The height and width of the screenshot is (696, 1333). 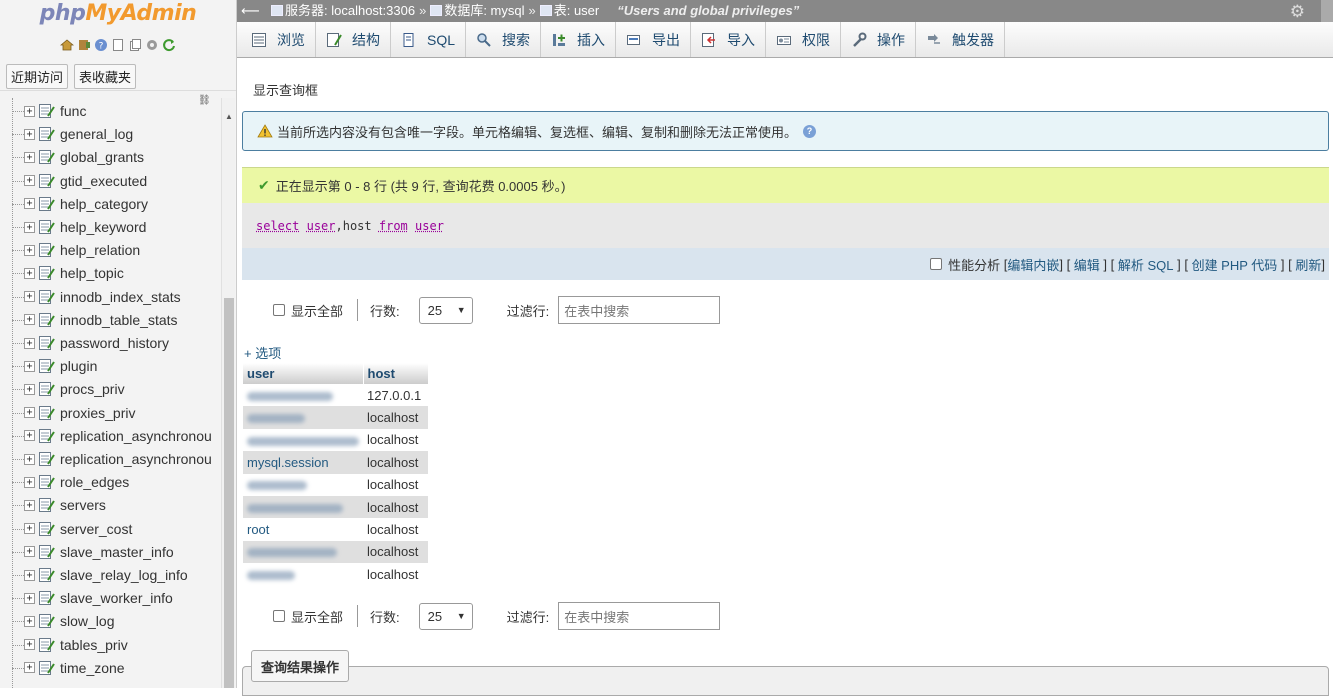 What do you see at coordinates (84, 157) in the screenshot?
I see `nav-table-item: + global_grants` at bounding box center [84, 157].